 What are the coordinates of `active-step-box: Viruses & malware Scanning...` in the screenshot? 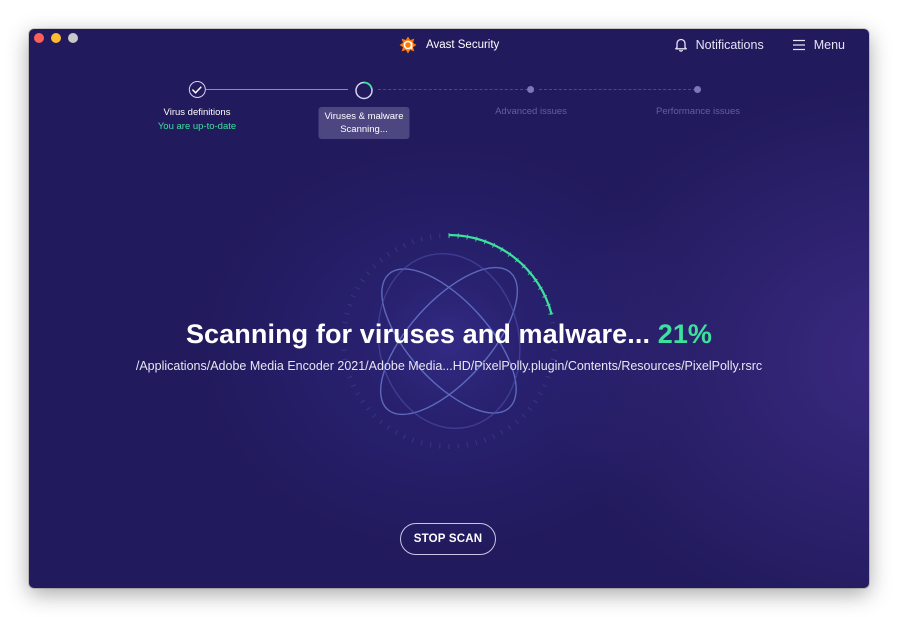 It's located at (364, 123).